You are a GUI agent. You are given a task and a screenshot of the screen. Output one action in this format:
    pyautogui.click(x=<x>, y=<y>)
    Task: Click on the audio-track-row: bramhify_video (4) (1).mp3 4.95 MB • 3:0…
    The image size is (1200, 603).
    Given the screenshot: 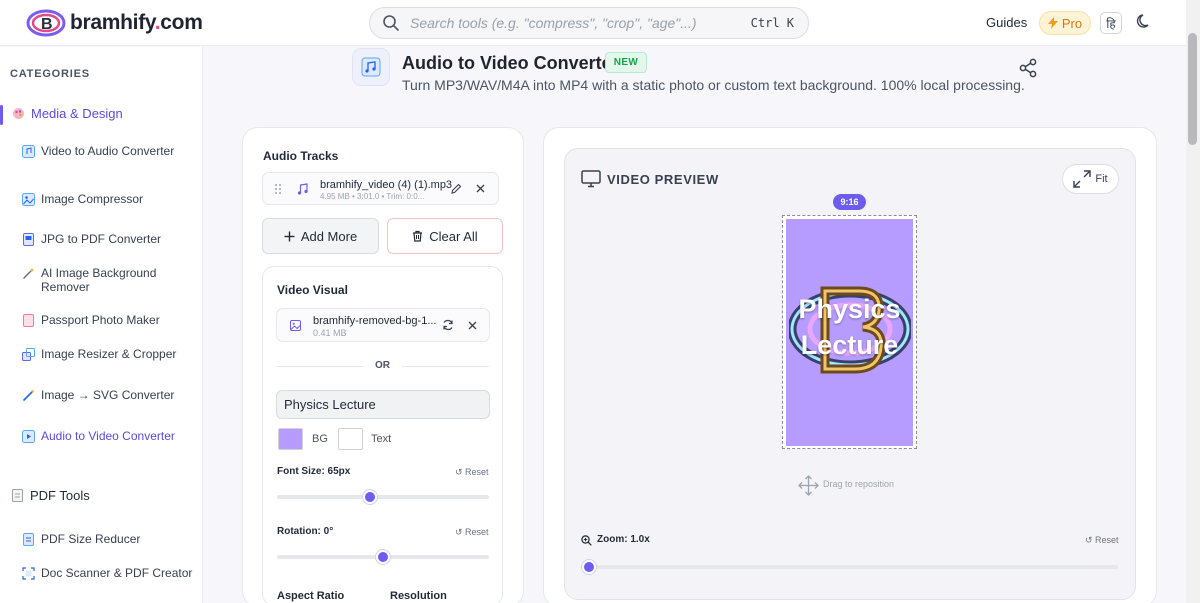 What is the action you would take?
    pyautogui.click(x=380, y=188)
    